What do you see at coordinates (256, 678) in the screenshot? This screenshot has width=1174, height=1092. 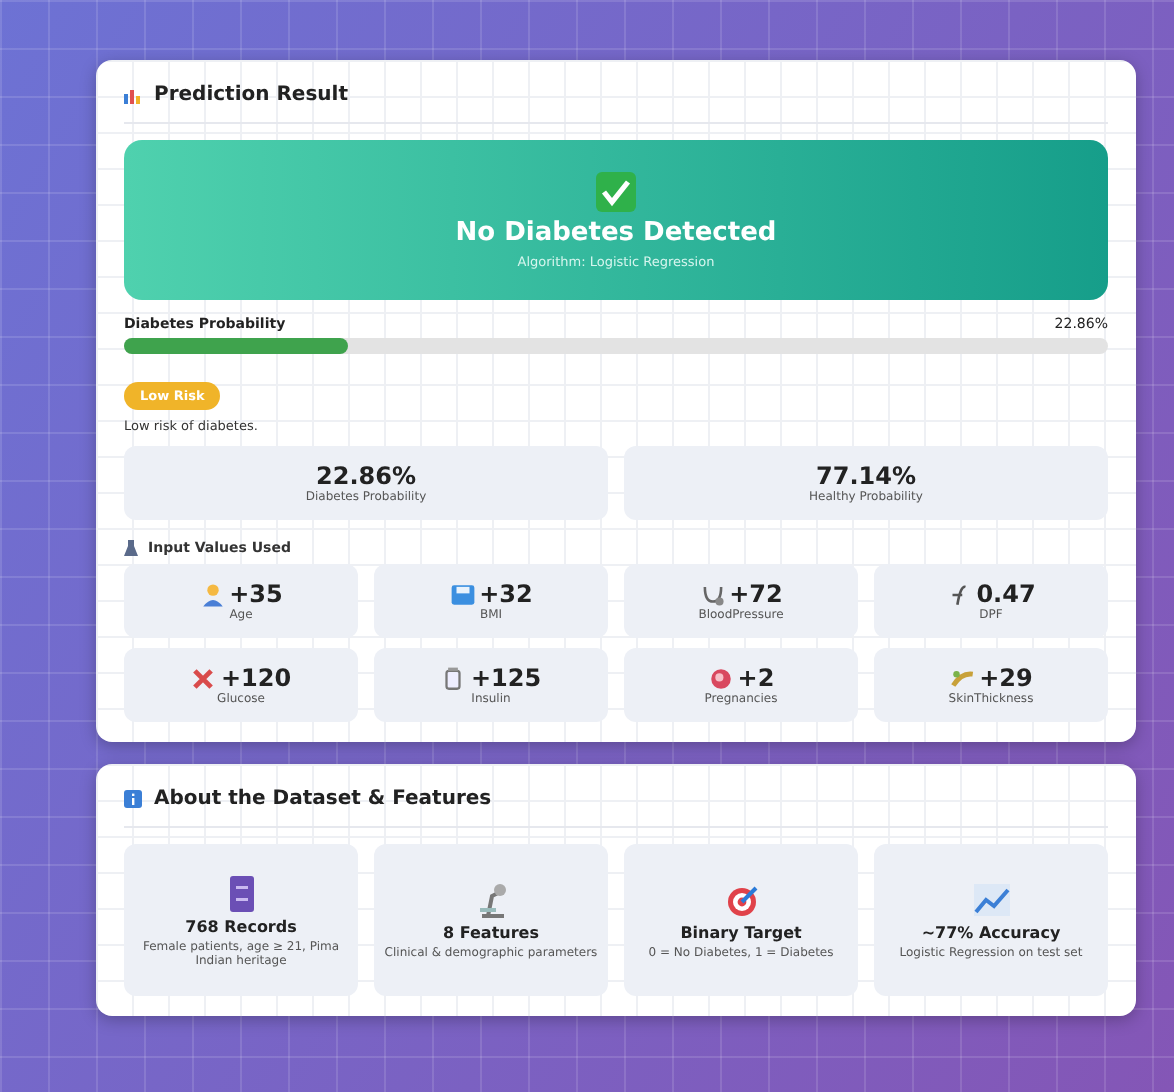 I see `input-value: +120` at bounding box center [256, 678].